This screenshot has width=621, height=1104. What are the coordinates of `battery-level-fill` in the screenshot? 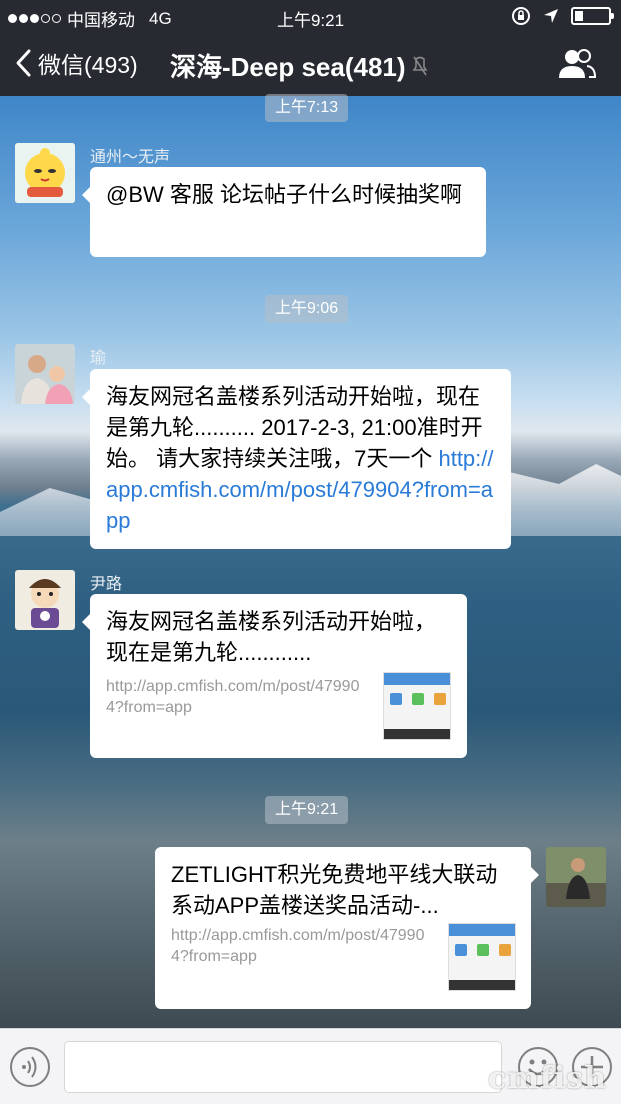 It's located at (579, 16).